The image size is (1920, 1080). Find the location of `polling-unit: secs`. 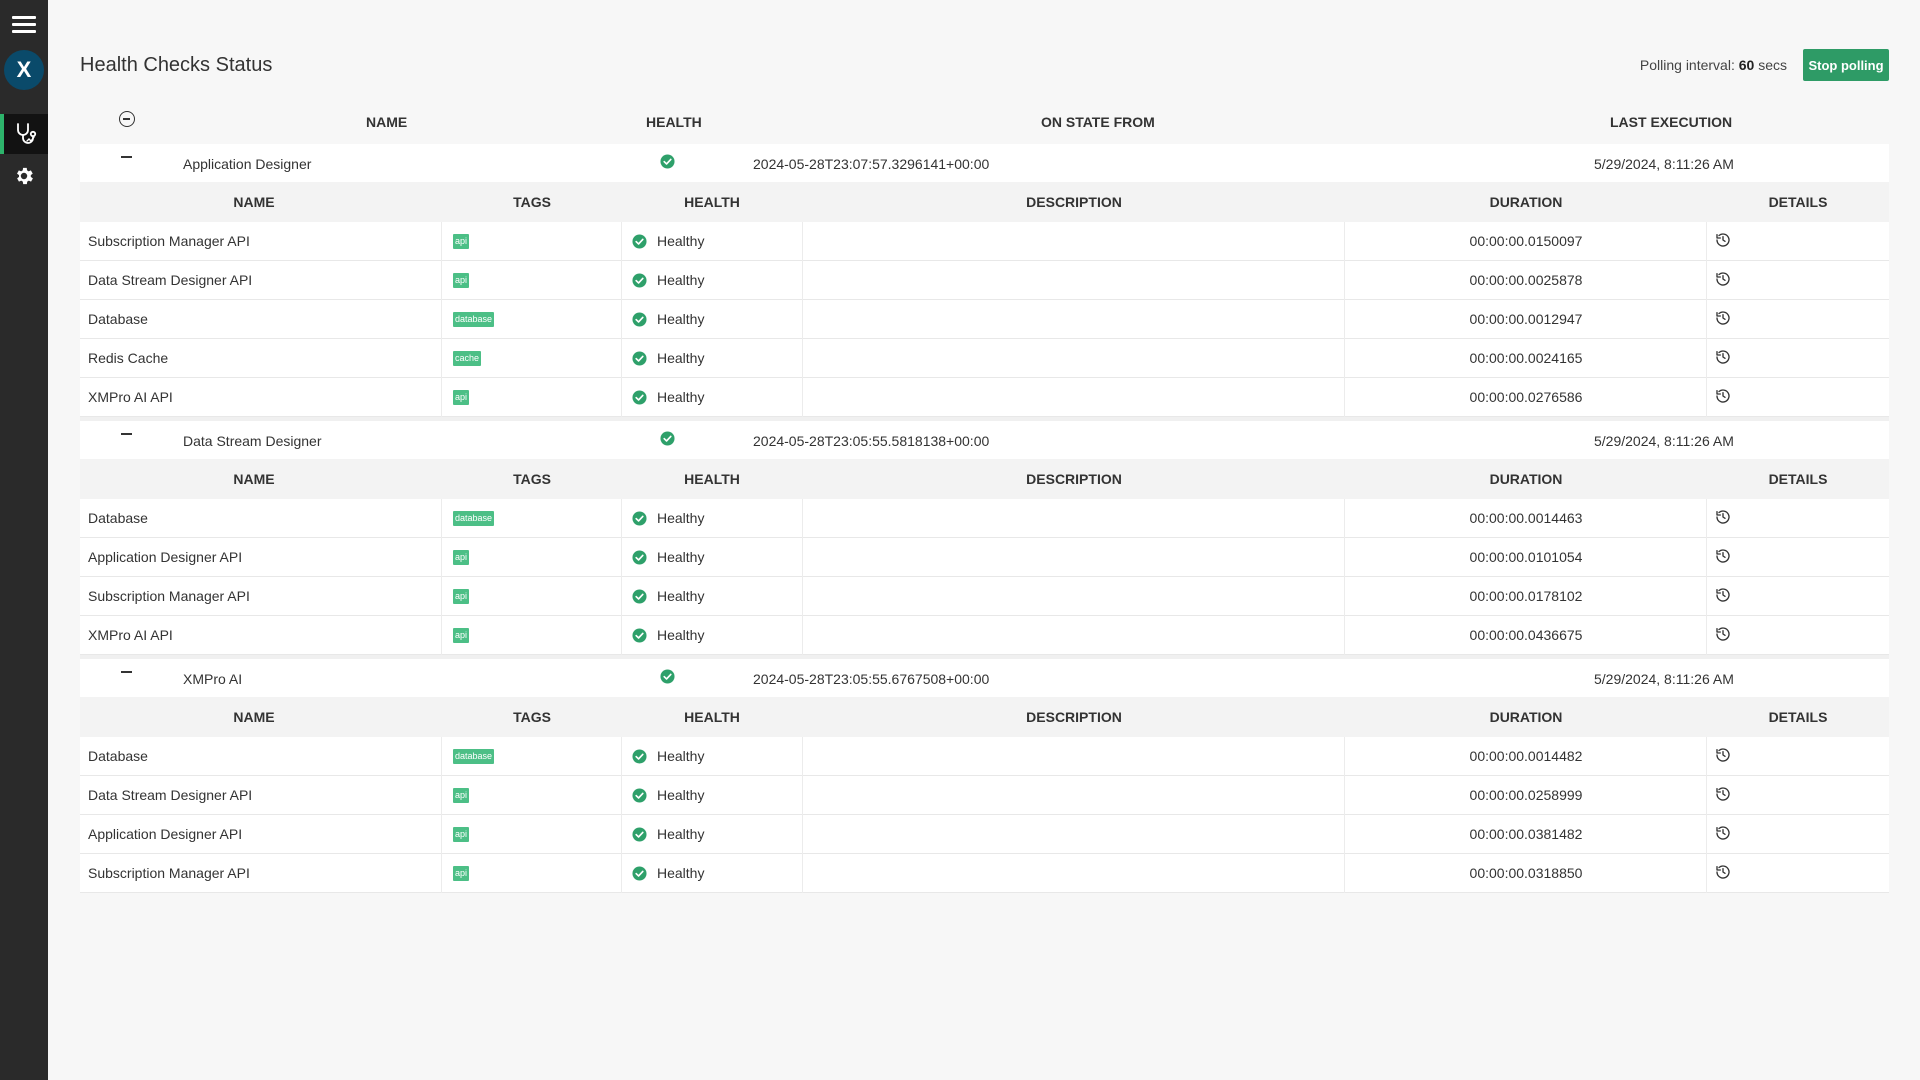

polling-unit: secs is located at coordinates (1772, 65).